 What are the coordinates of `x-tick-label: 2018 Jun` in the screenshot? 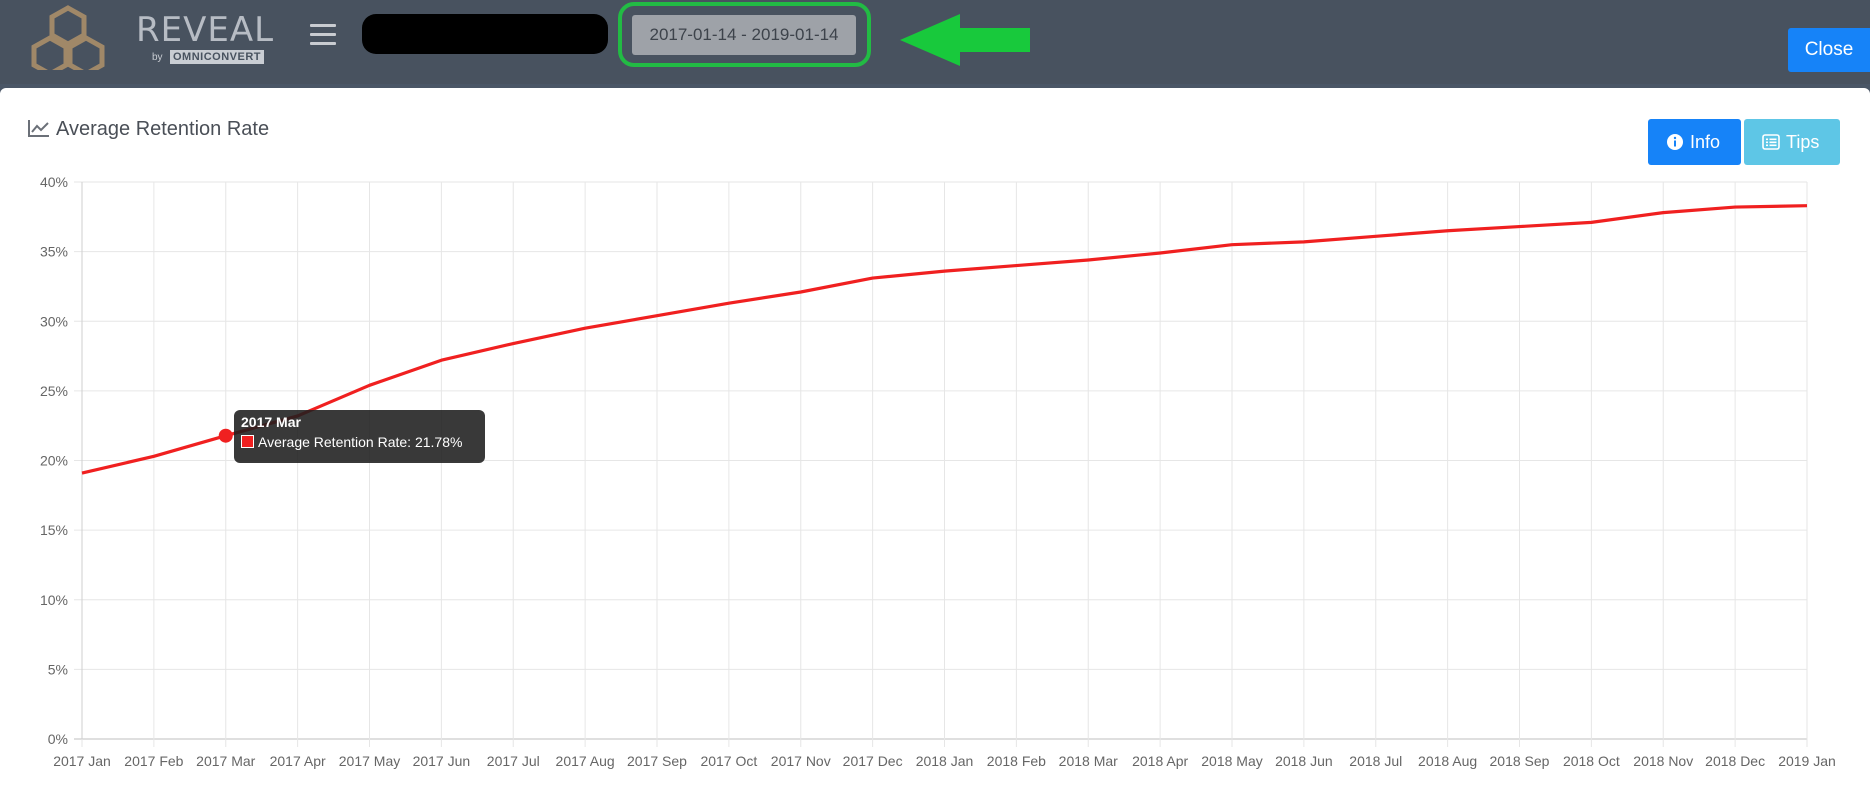 It's located at (1304, 761).